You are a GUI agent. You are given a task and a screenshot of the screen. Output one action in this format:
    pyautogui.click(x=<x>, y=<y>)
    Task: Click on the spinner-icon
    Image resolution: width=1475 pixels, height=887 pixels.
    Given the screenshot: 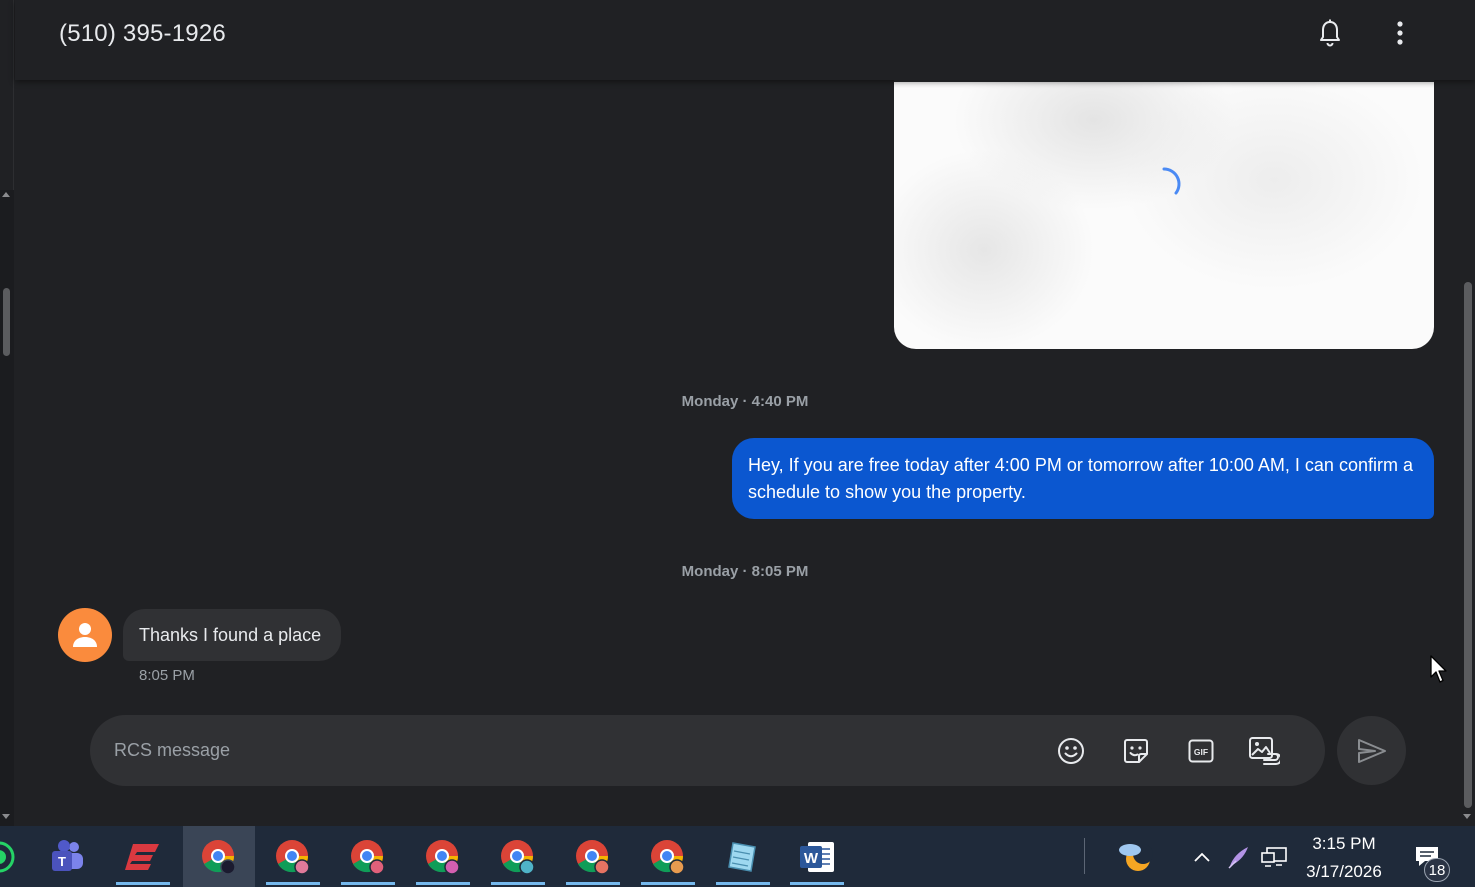 What is the action you would take?
    pyautogui.click(x=1171, y=181)
    